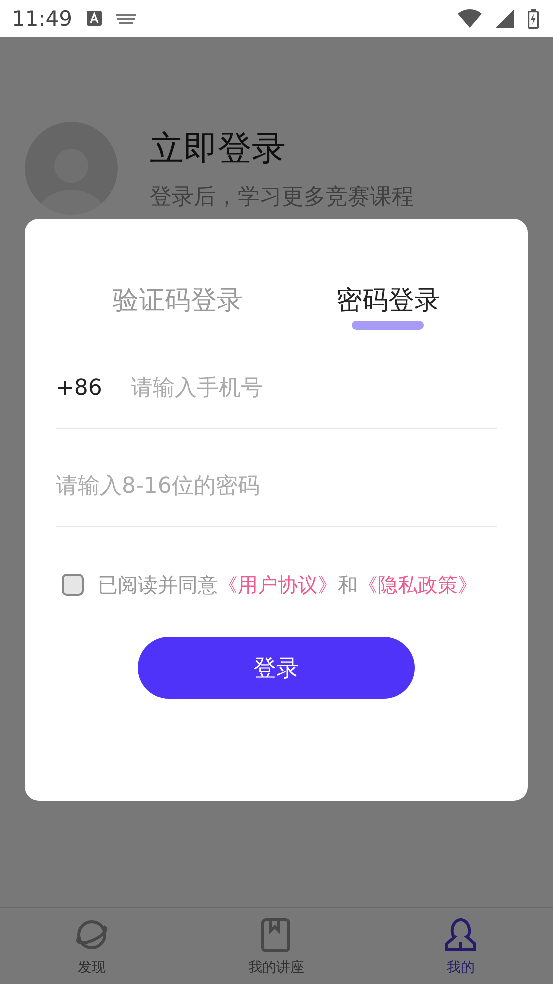 This screenshot has width=553, height=984. What do you see at coordinates (278, 585) in the screenshot?
I see `policy-link: 《用户协议》` at bounding box center [278, 585].